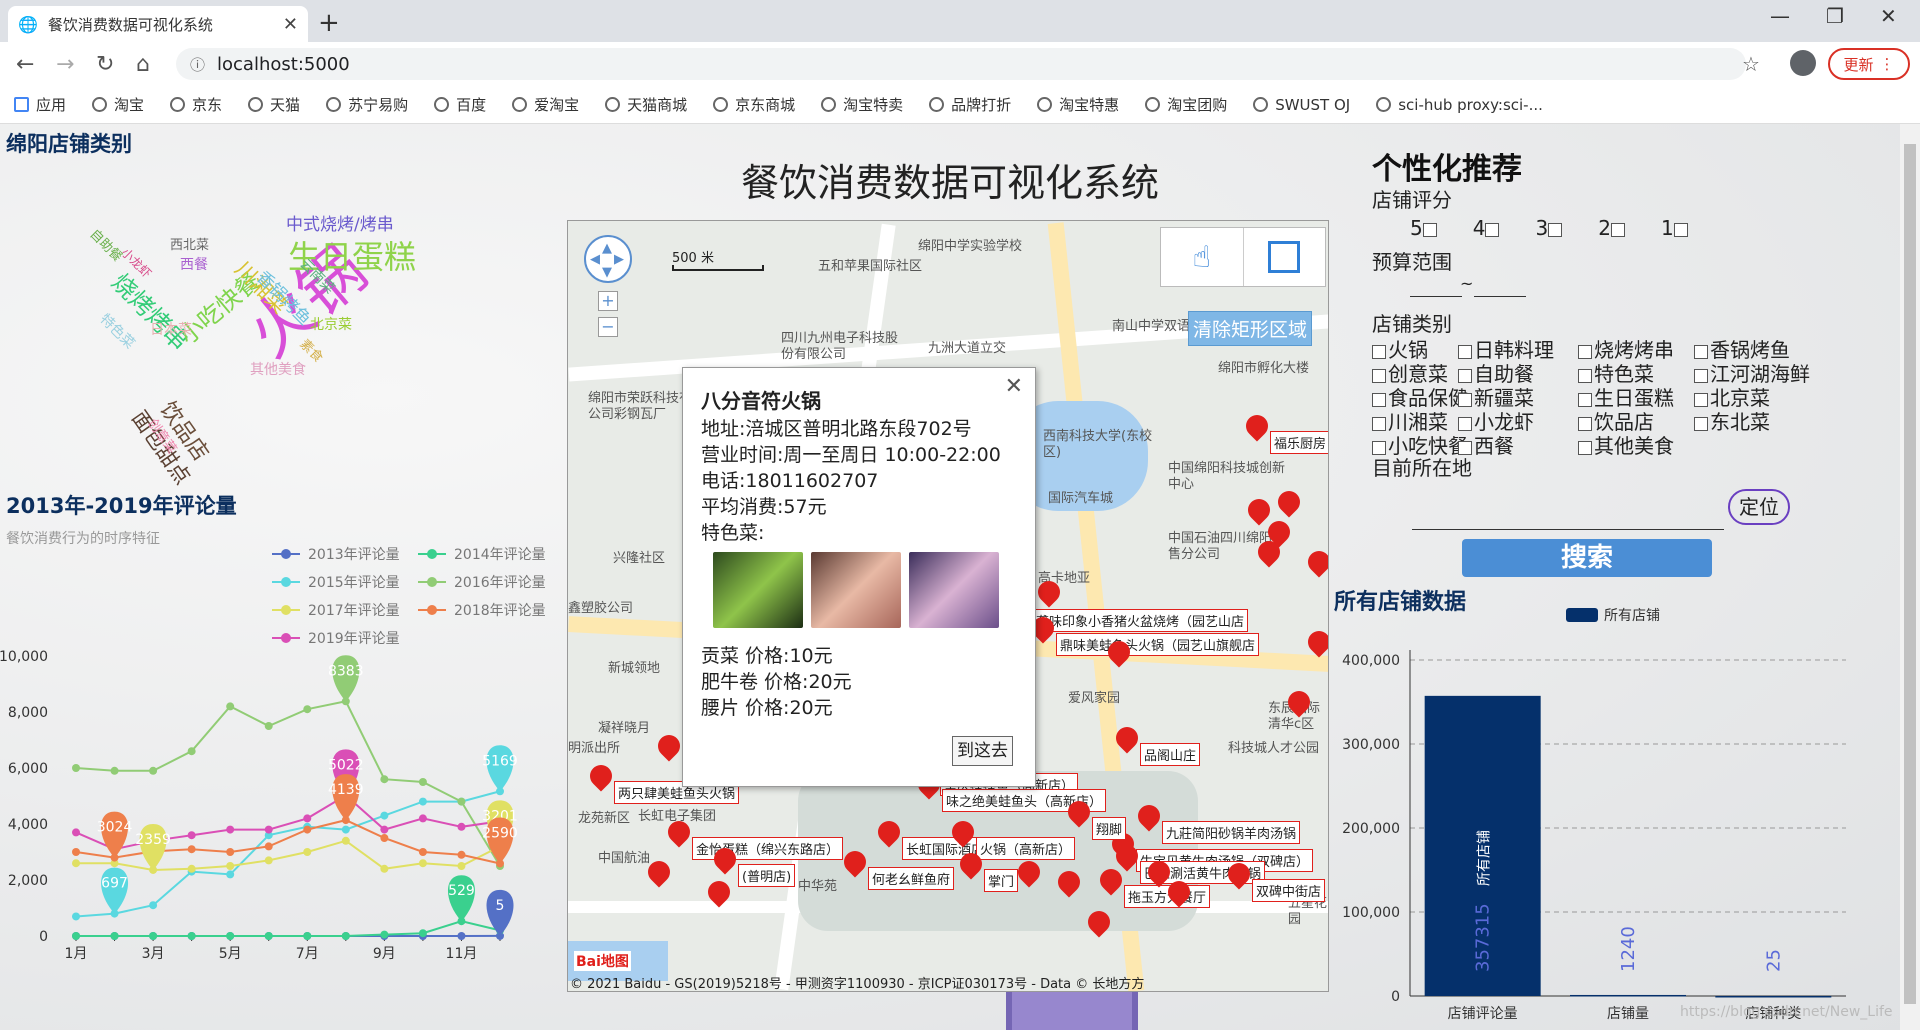  What do you see at coordinates (961, 64) in the screenshot?
I see `address-bar: ⓘ localhost:5000` at bounding box center [961, 64].